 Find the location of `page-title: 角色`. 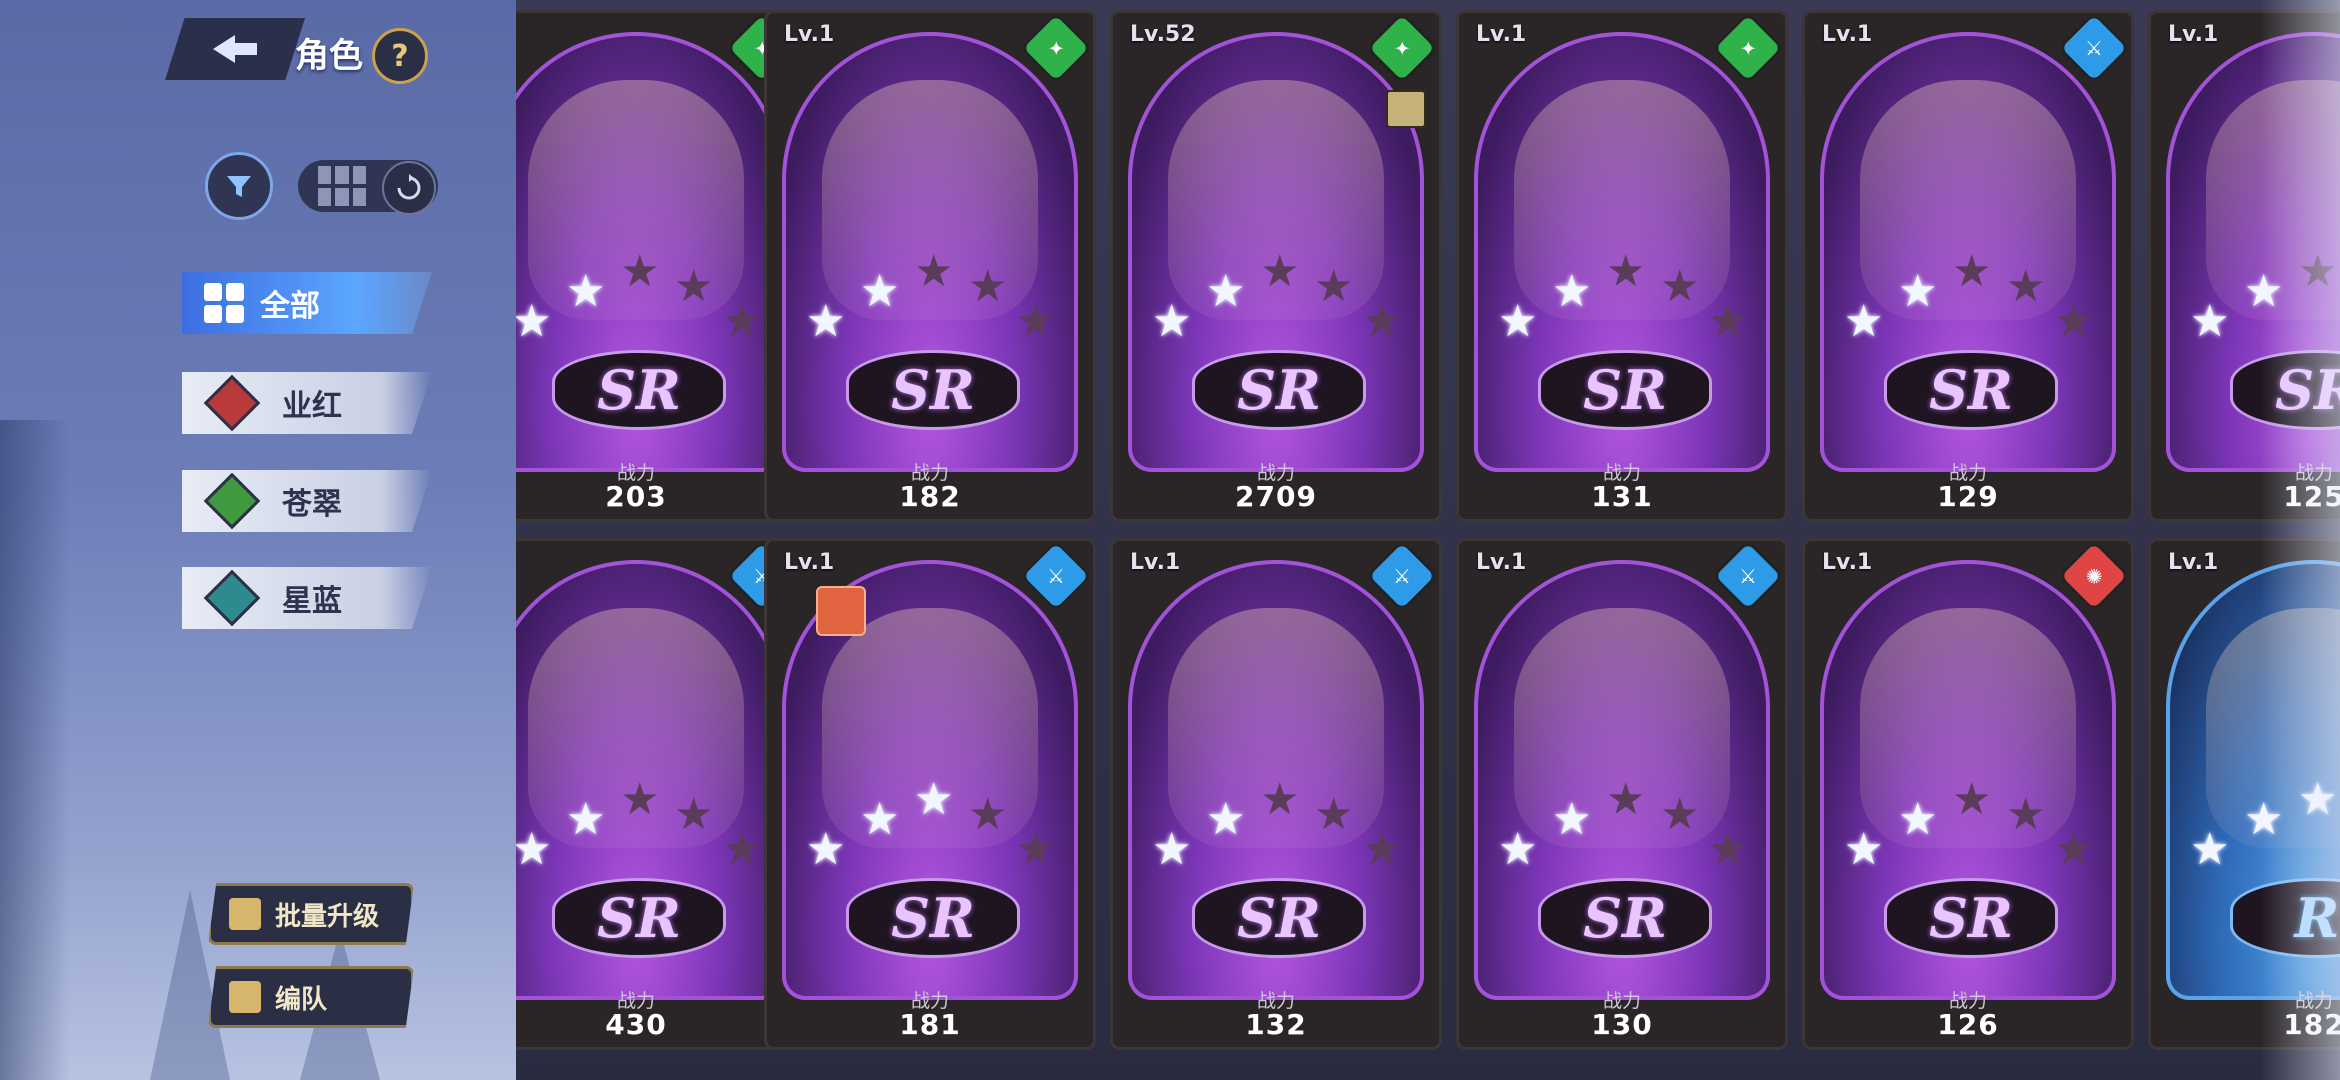

page-title: 角色 is located at coordinates (329, 56).